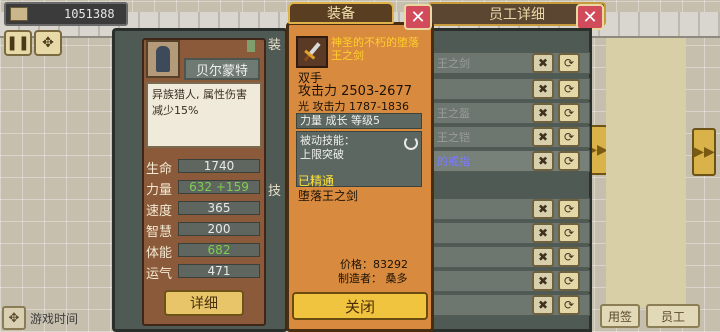 Image resolution: width=720 pixels, height=332 pixels. What do you see at coordinates (327, 140) in the screenshot?
I see `passive-skill-title: 被动技能：` at bounding box center [327, 140].